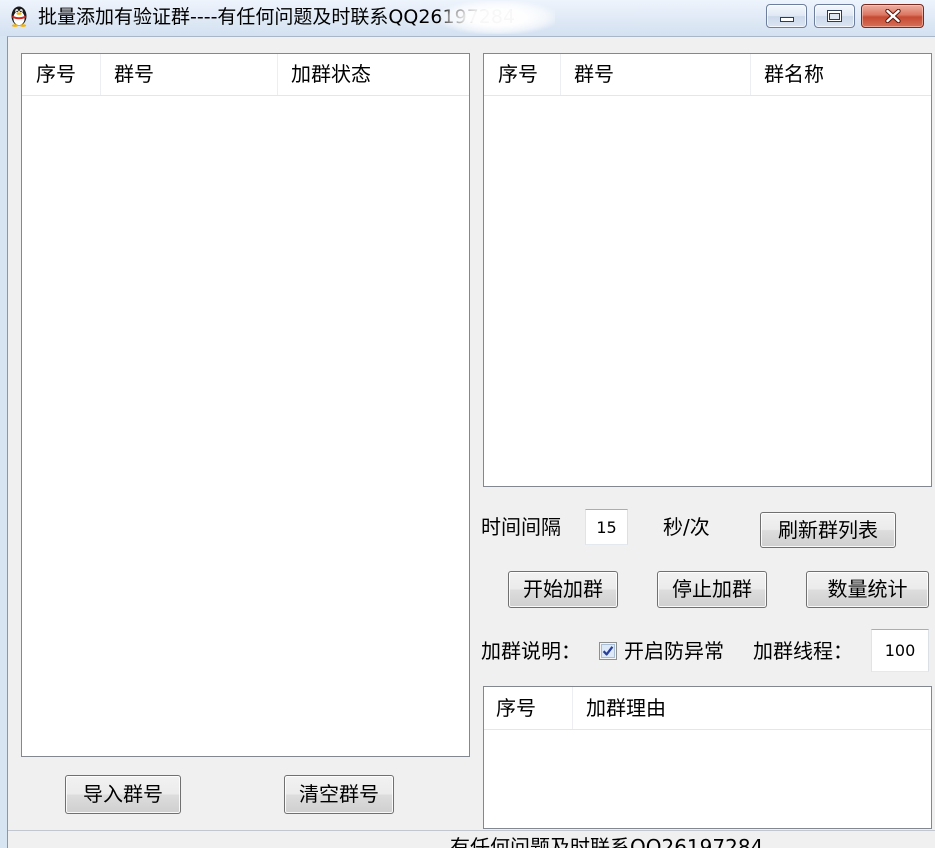  I want to click on list-header: 序号 群号 加群状态, so click(245, 75).